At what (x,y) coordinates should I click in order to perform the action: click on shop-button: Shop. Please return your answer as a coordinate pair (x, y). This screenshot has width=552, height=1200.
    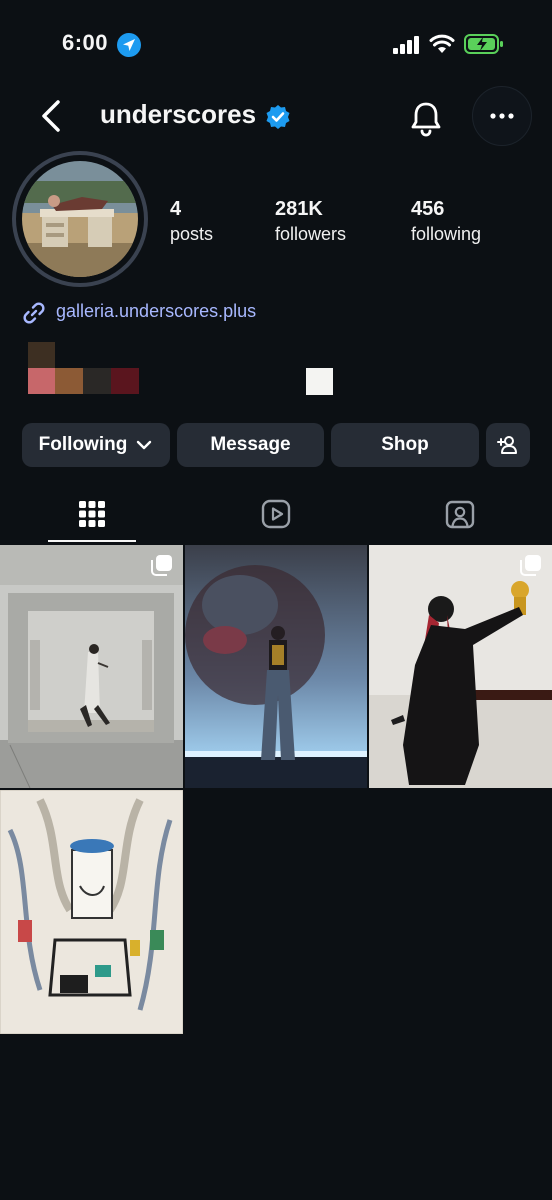
    Looking at the image, I should click on (405, 445).